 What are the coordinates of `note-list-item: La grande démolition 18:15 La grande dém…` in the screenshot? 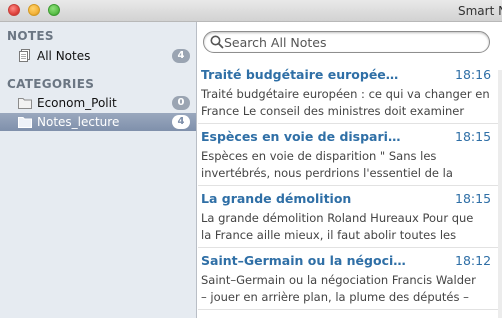 It's located at (350, 217).